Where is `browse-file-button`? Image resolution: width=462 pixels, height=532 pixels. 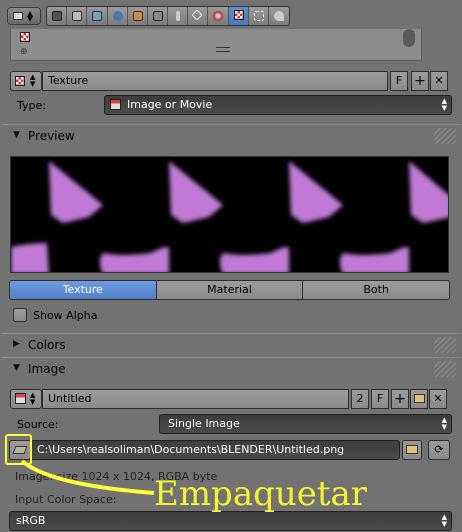
browse-file-button is located at coordinates (412, 450).